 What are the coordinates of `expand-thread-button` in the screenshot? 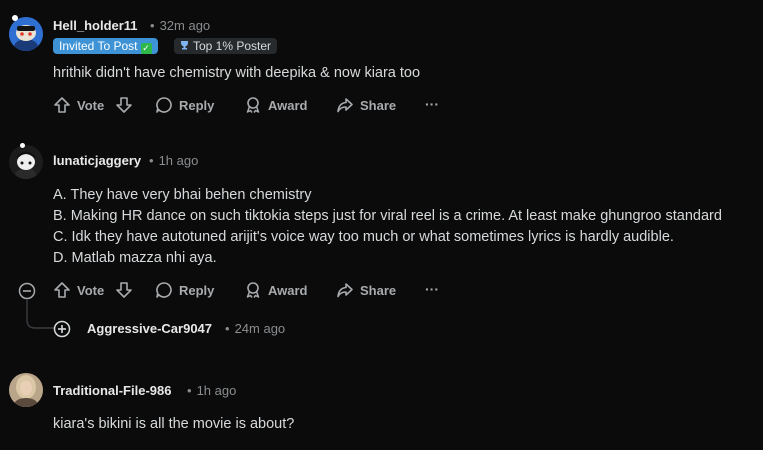 It's located at (62, 331).